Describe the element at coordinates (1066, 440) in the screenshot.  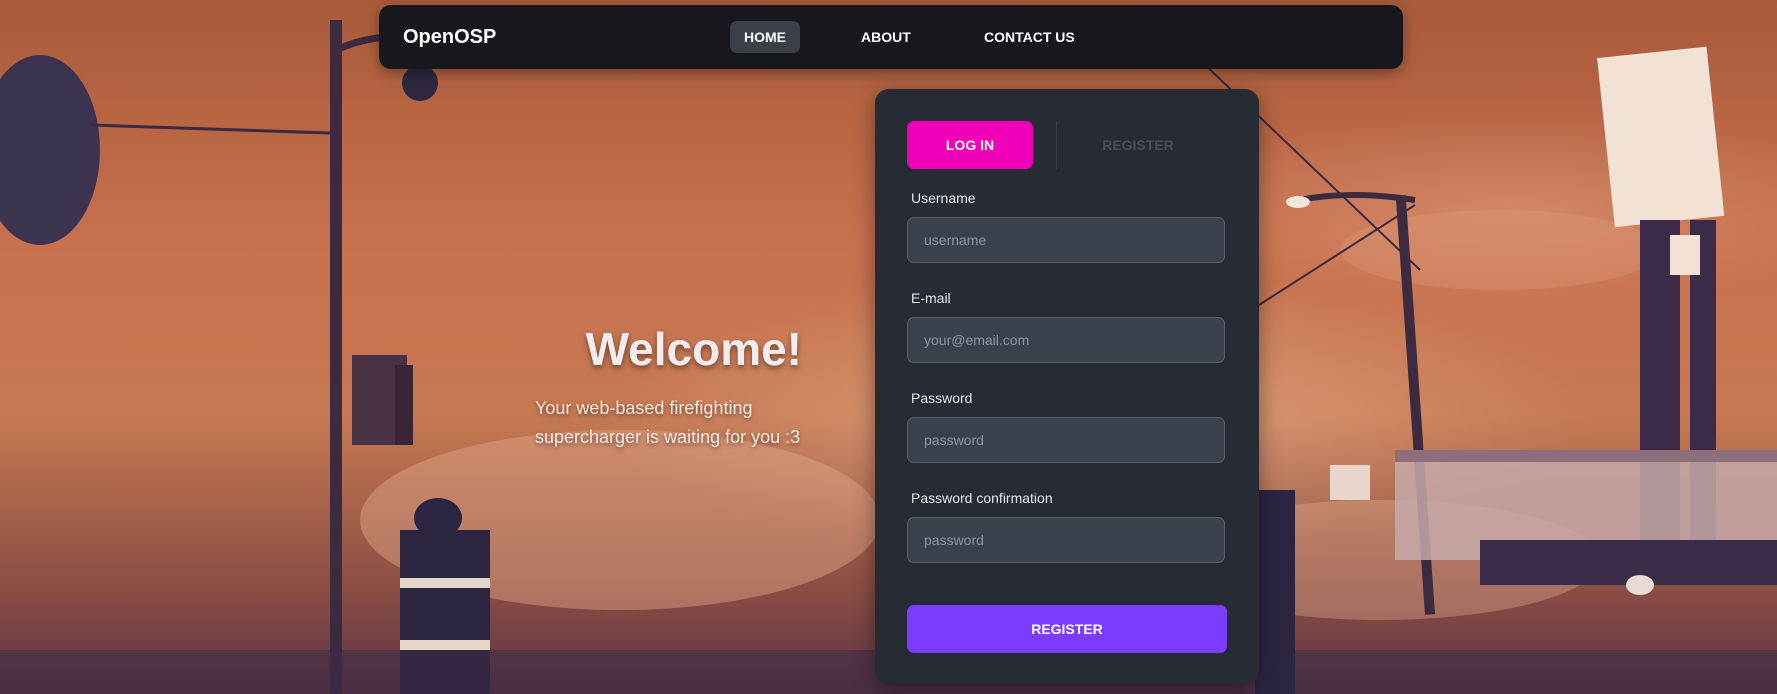
I see `password-input` at that location.